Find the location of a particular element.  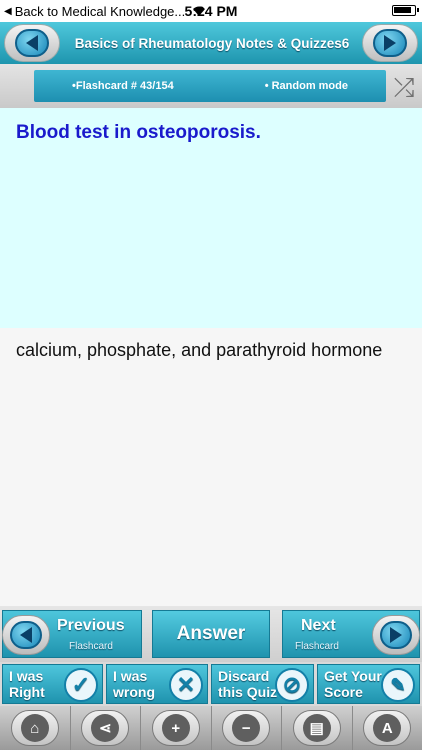

info-bar: •Flashcard # 43/154 • Random mode is located at coordinates (210, 86).